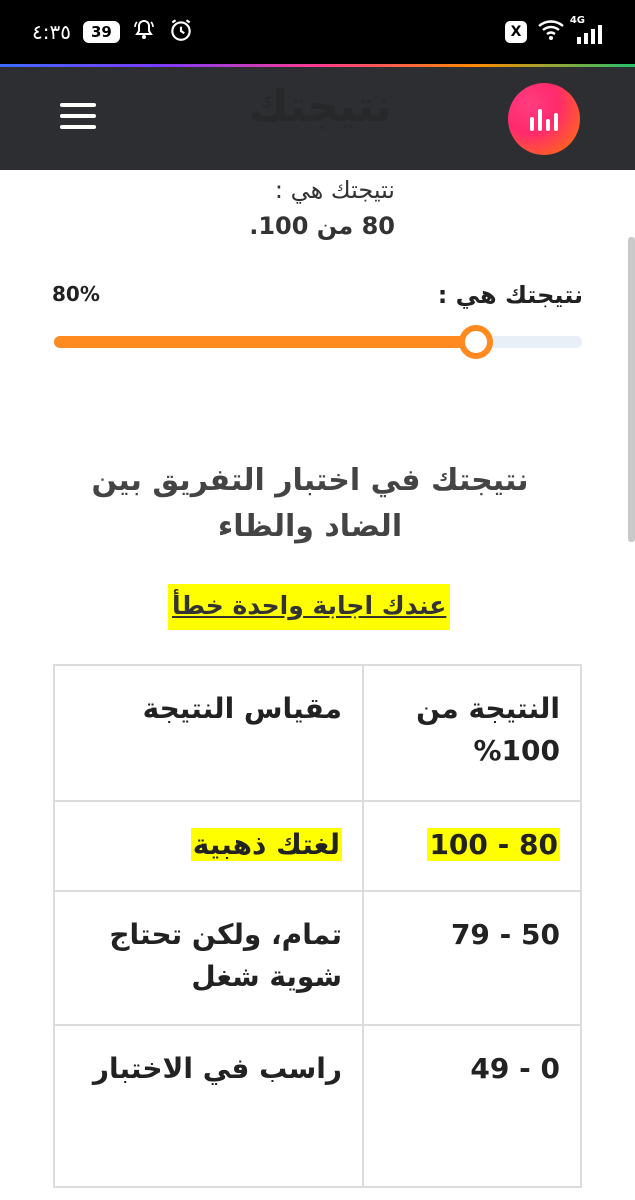 Image resolution: width=635 pixels, height=1200 pixels. Describe the element at coordinates (493, 844) in the screenshot. I see `range-value: 80 - 100` at that location.